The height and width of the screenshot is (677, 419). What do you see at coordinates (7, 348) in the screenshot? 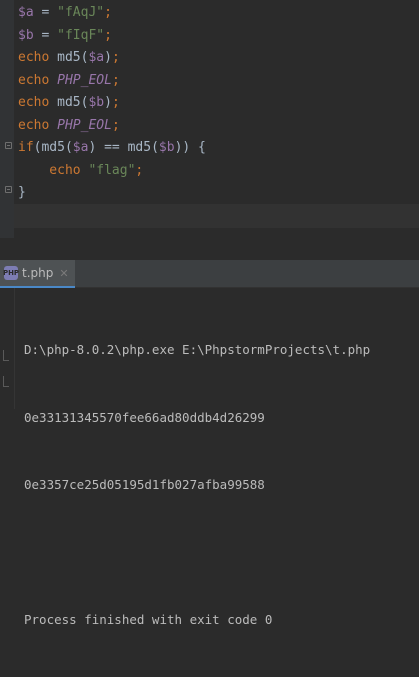
I see `console-gutter` at bounding box center [7, 348].